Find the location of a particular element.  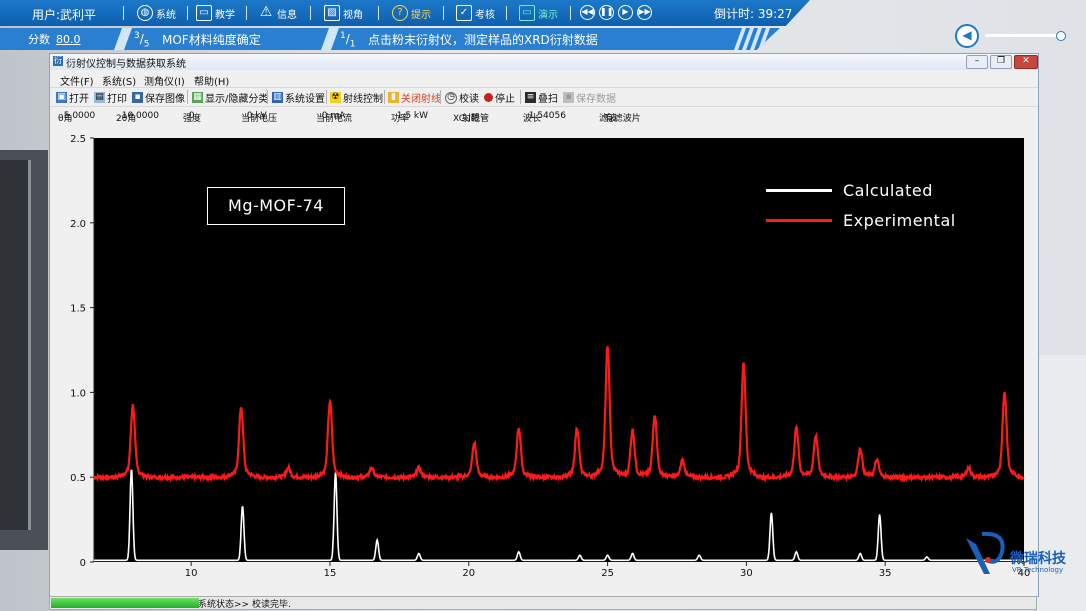

open-button: ▣ 打开 is located at coordinates (72, 97).